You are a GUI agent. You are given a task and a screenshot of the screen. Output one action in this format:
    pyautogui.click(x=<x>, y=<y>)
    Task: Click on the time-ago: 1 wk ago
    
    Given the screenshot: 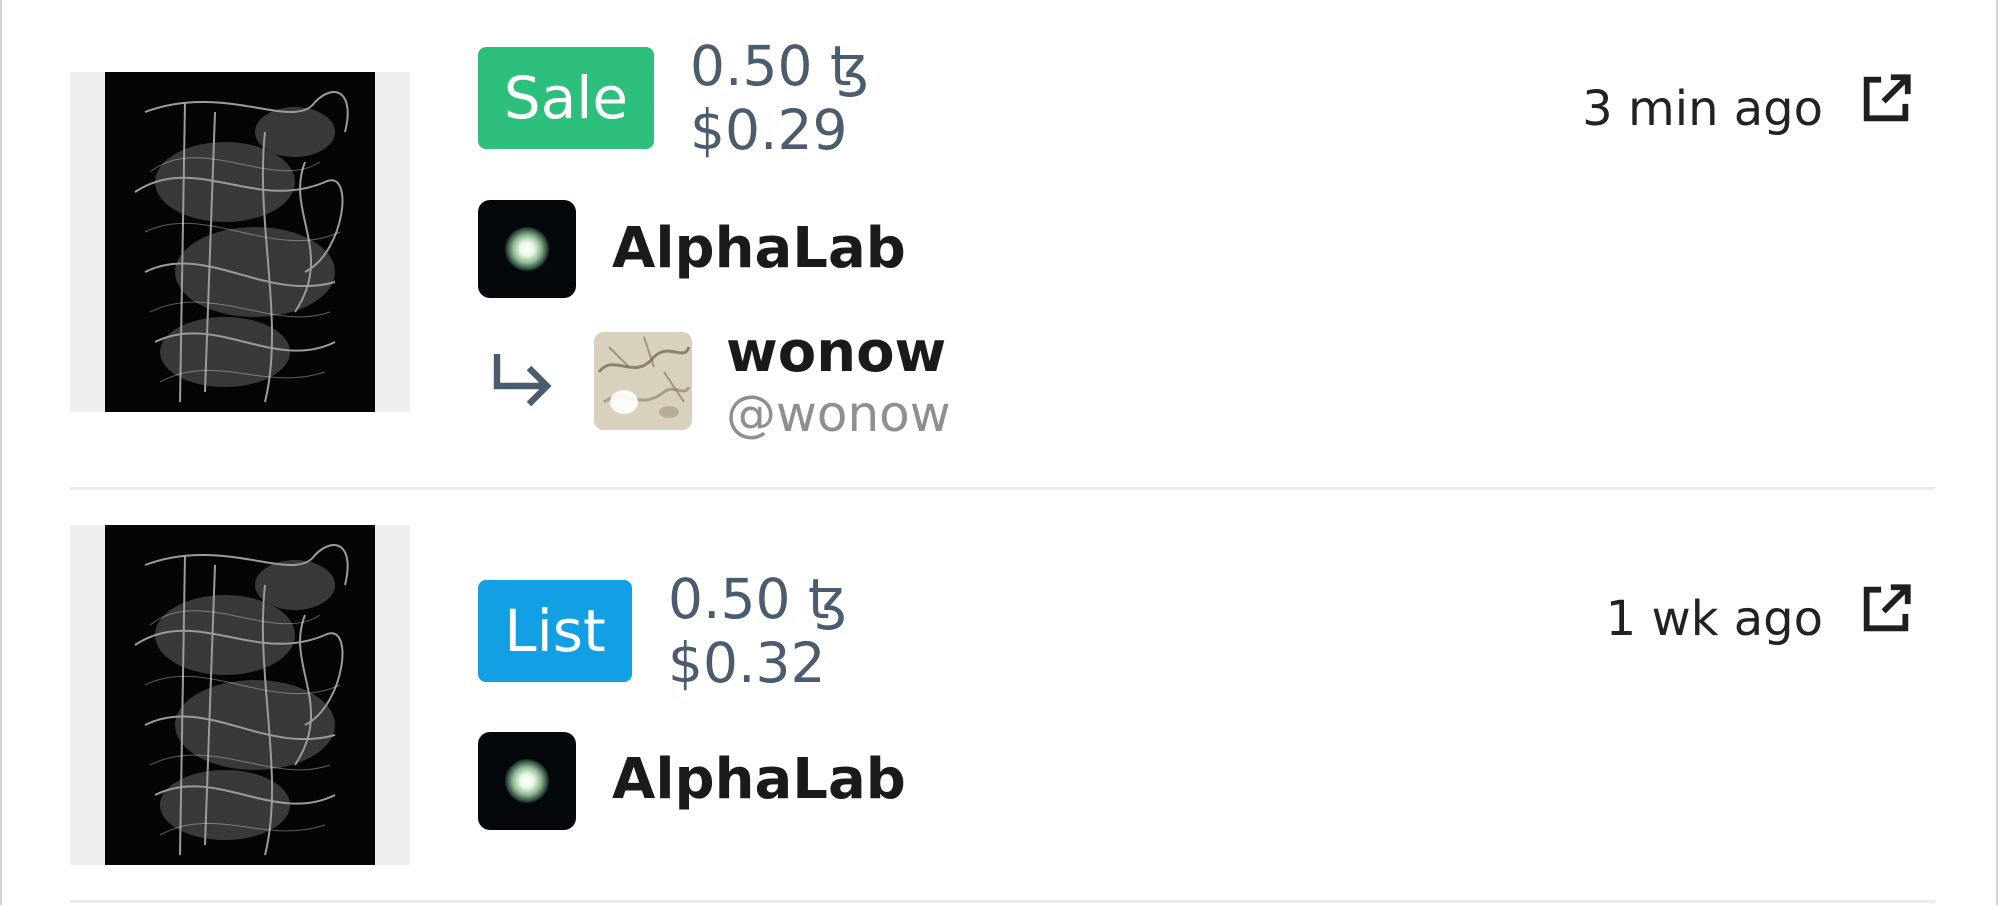 What is the action you would take?
    pyautogui.click(x=1714, y=619)
    